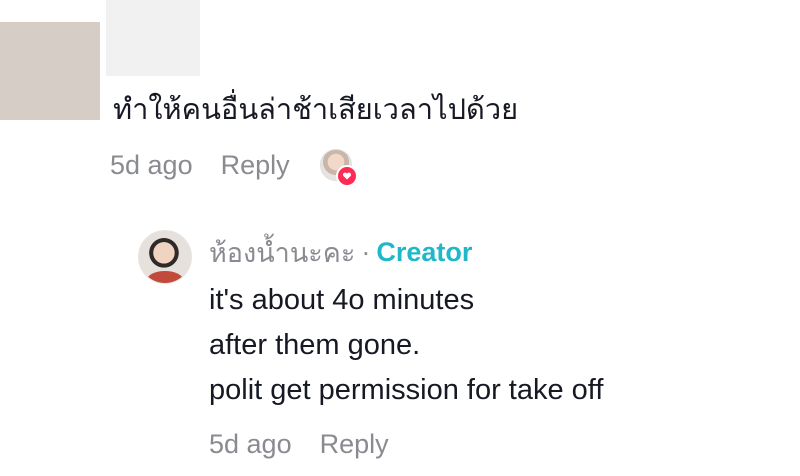 The image size is (800, 476). What do you see at coordinates (165, 277) in the screenshot?
I see `avatar-shirt` at bounding box center [165, 277].